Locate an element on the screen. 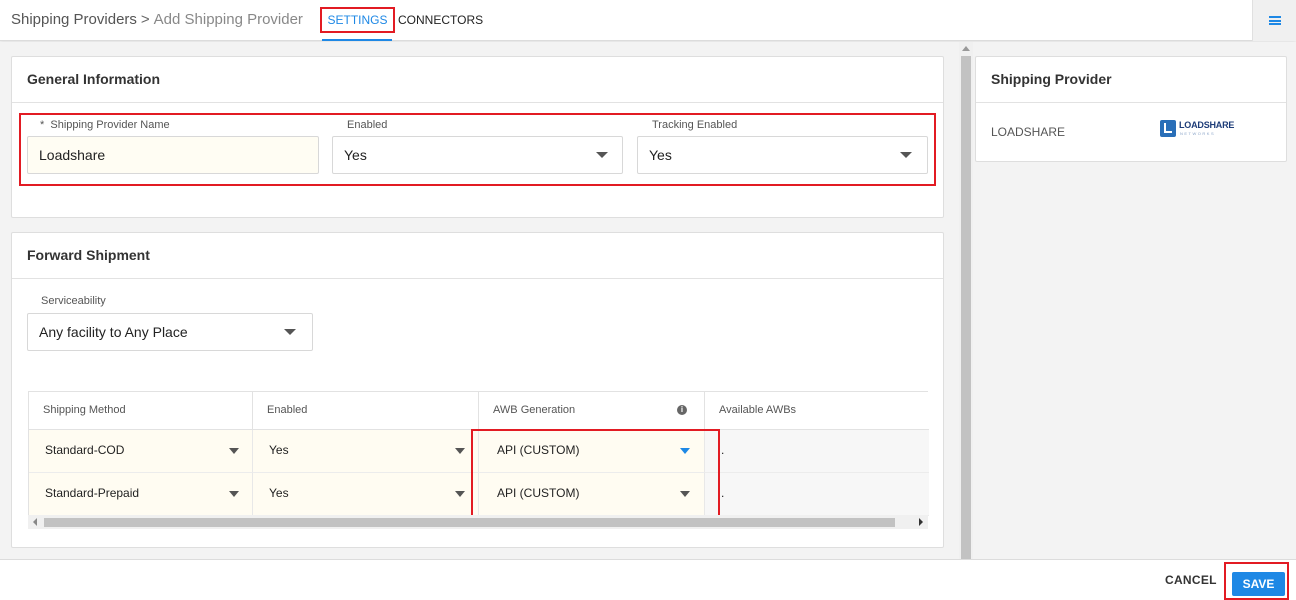  tracking-enabled-label: Tracking Enabled is located at coordinates (695, 125).